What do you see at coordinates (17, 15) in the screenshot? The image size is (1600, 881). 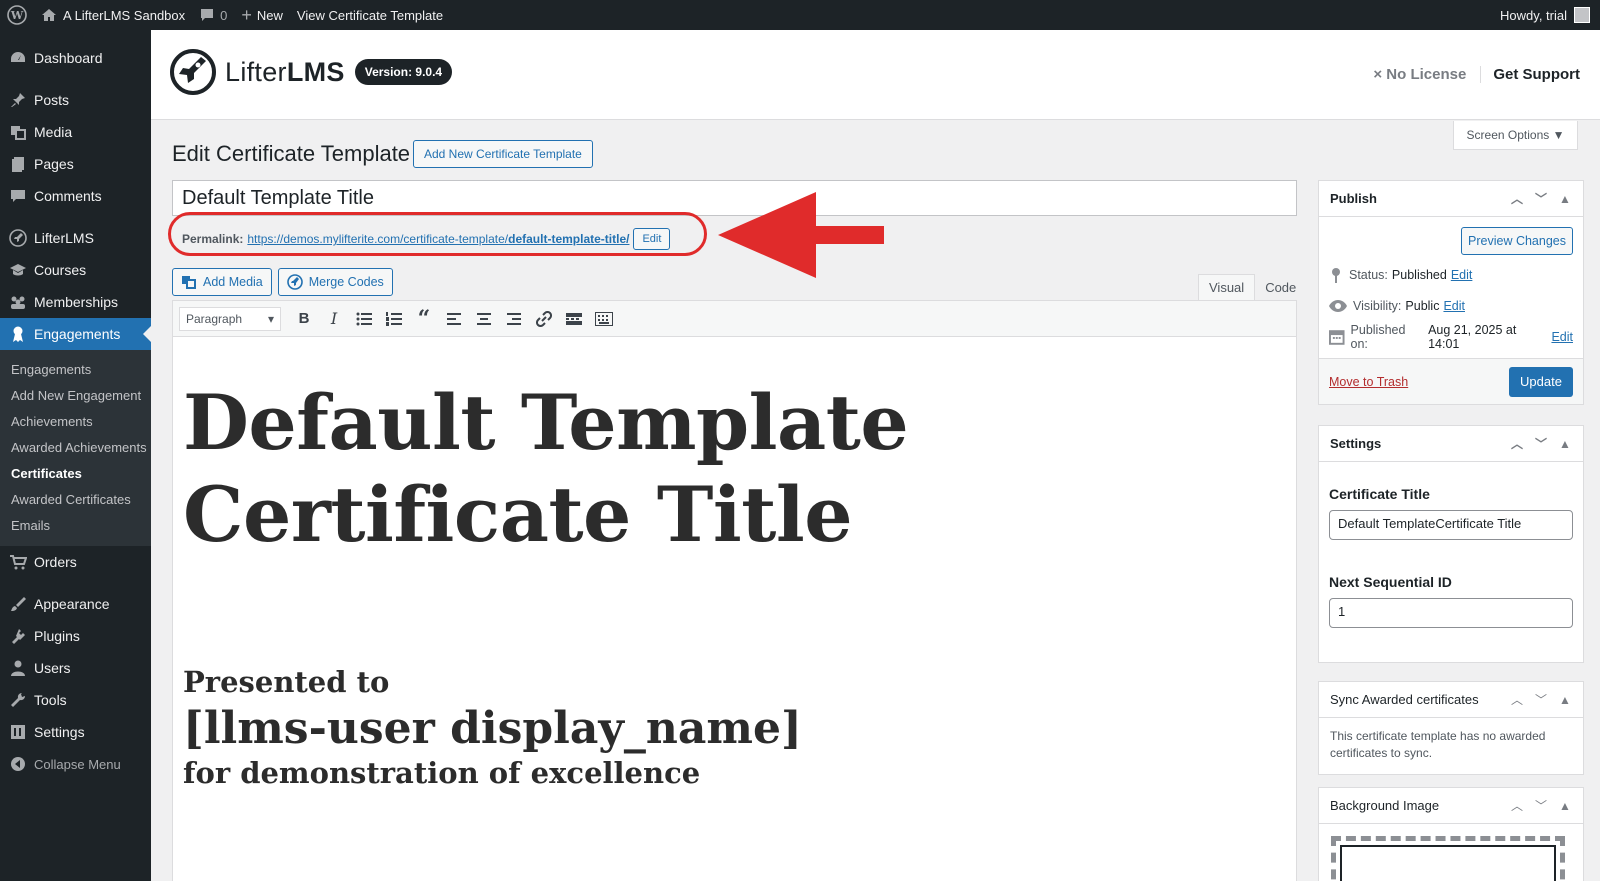 I see `wordpress-logo-icon: W` at bounding box center [17, 15].